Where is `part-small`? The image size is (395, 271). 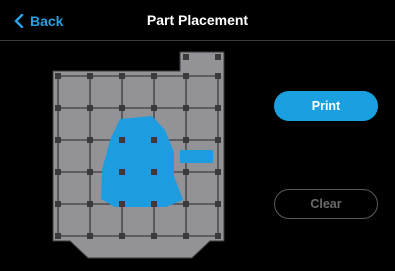
part-small is located at coordinates (196, 156).